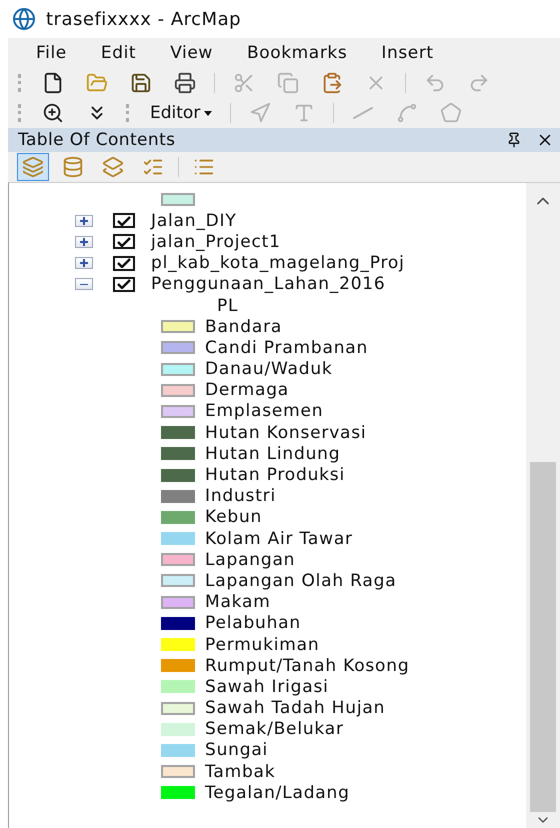  I want to click on panel-title: Table Of Contents, so click(97, 140).